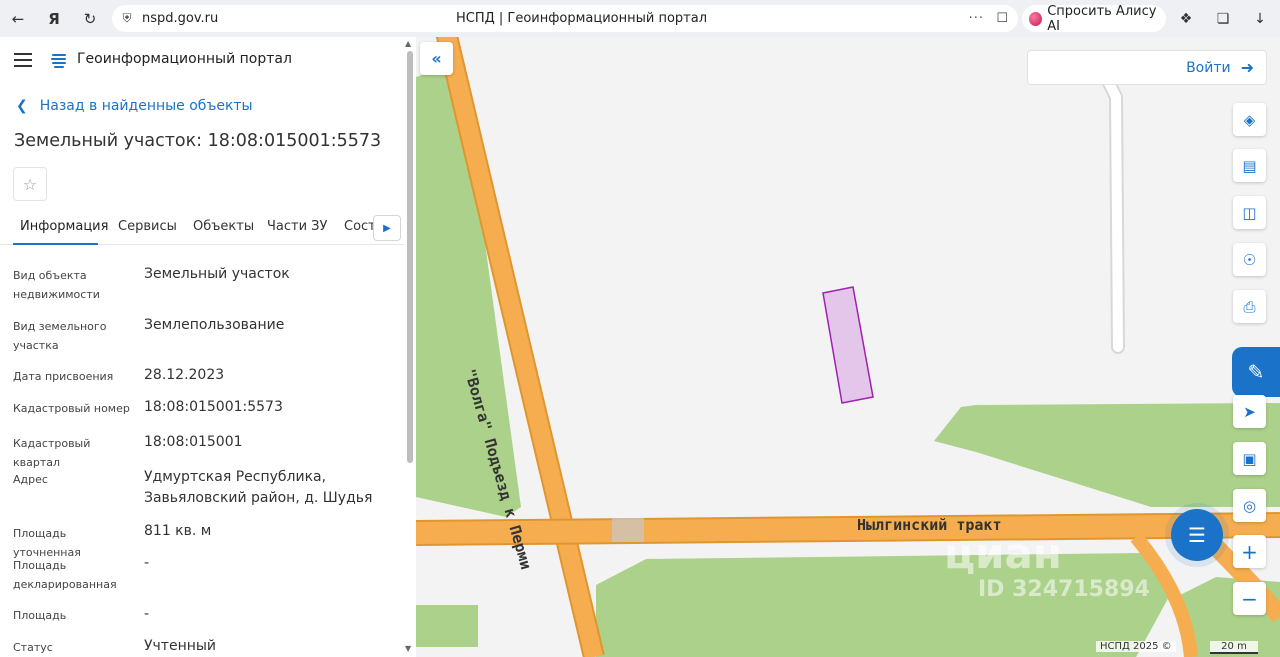  I want to click on road-crossing, so click(628, 530).